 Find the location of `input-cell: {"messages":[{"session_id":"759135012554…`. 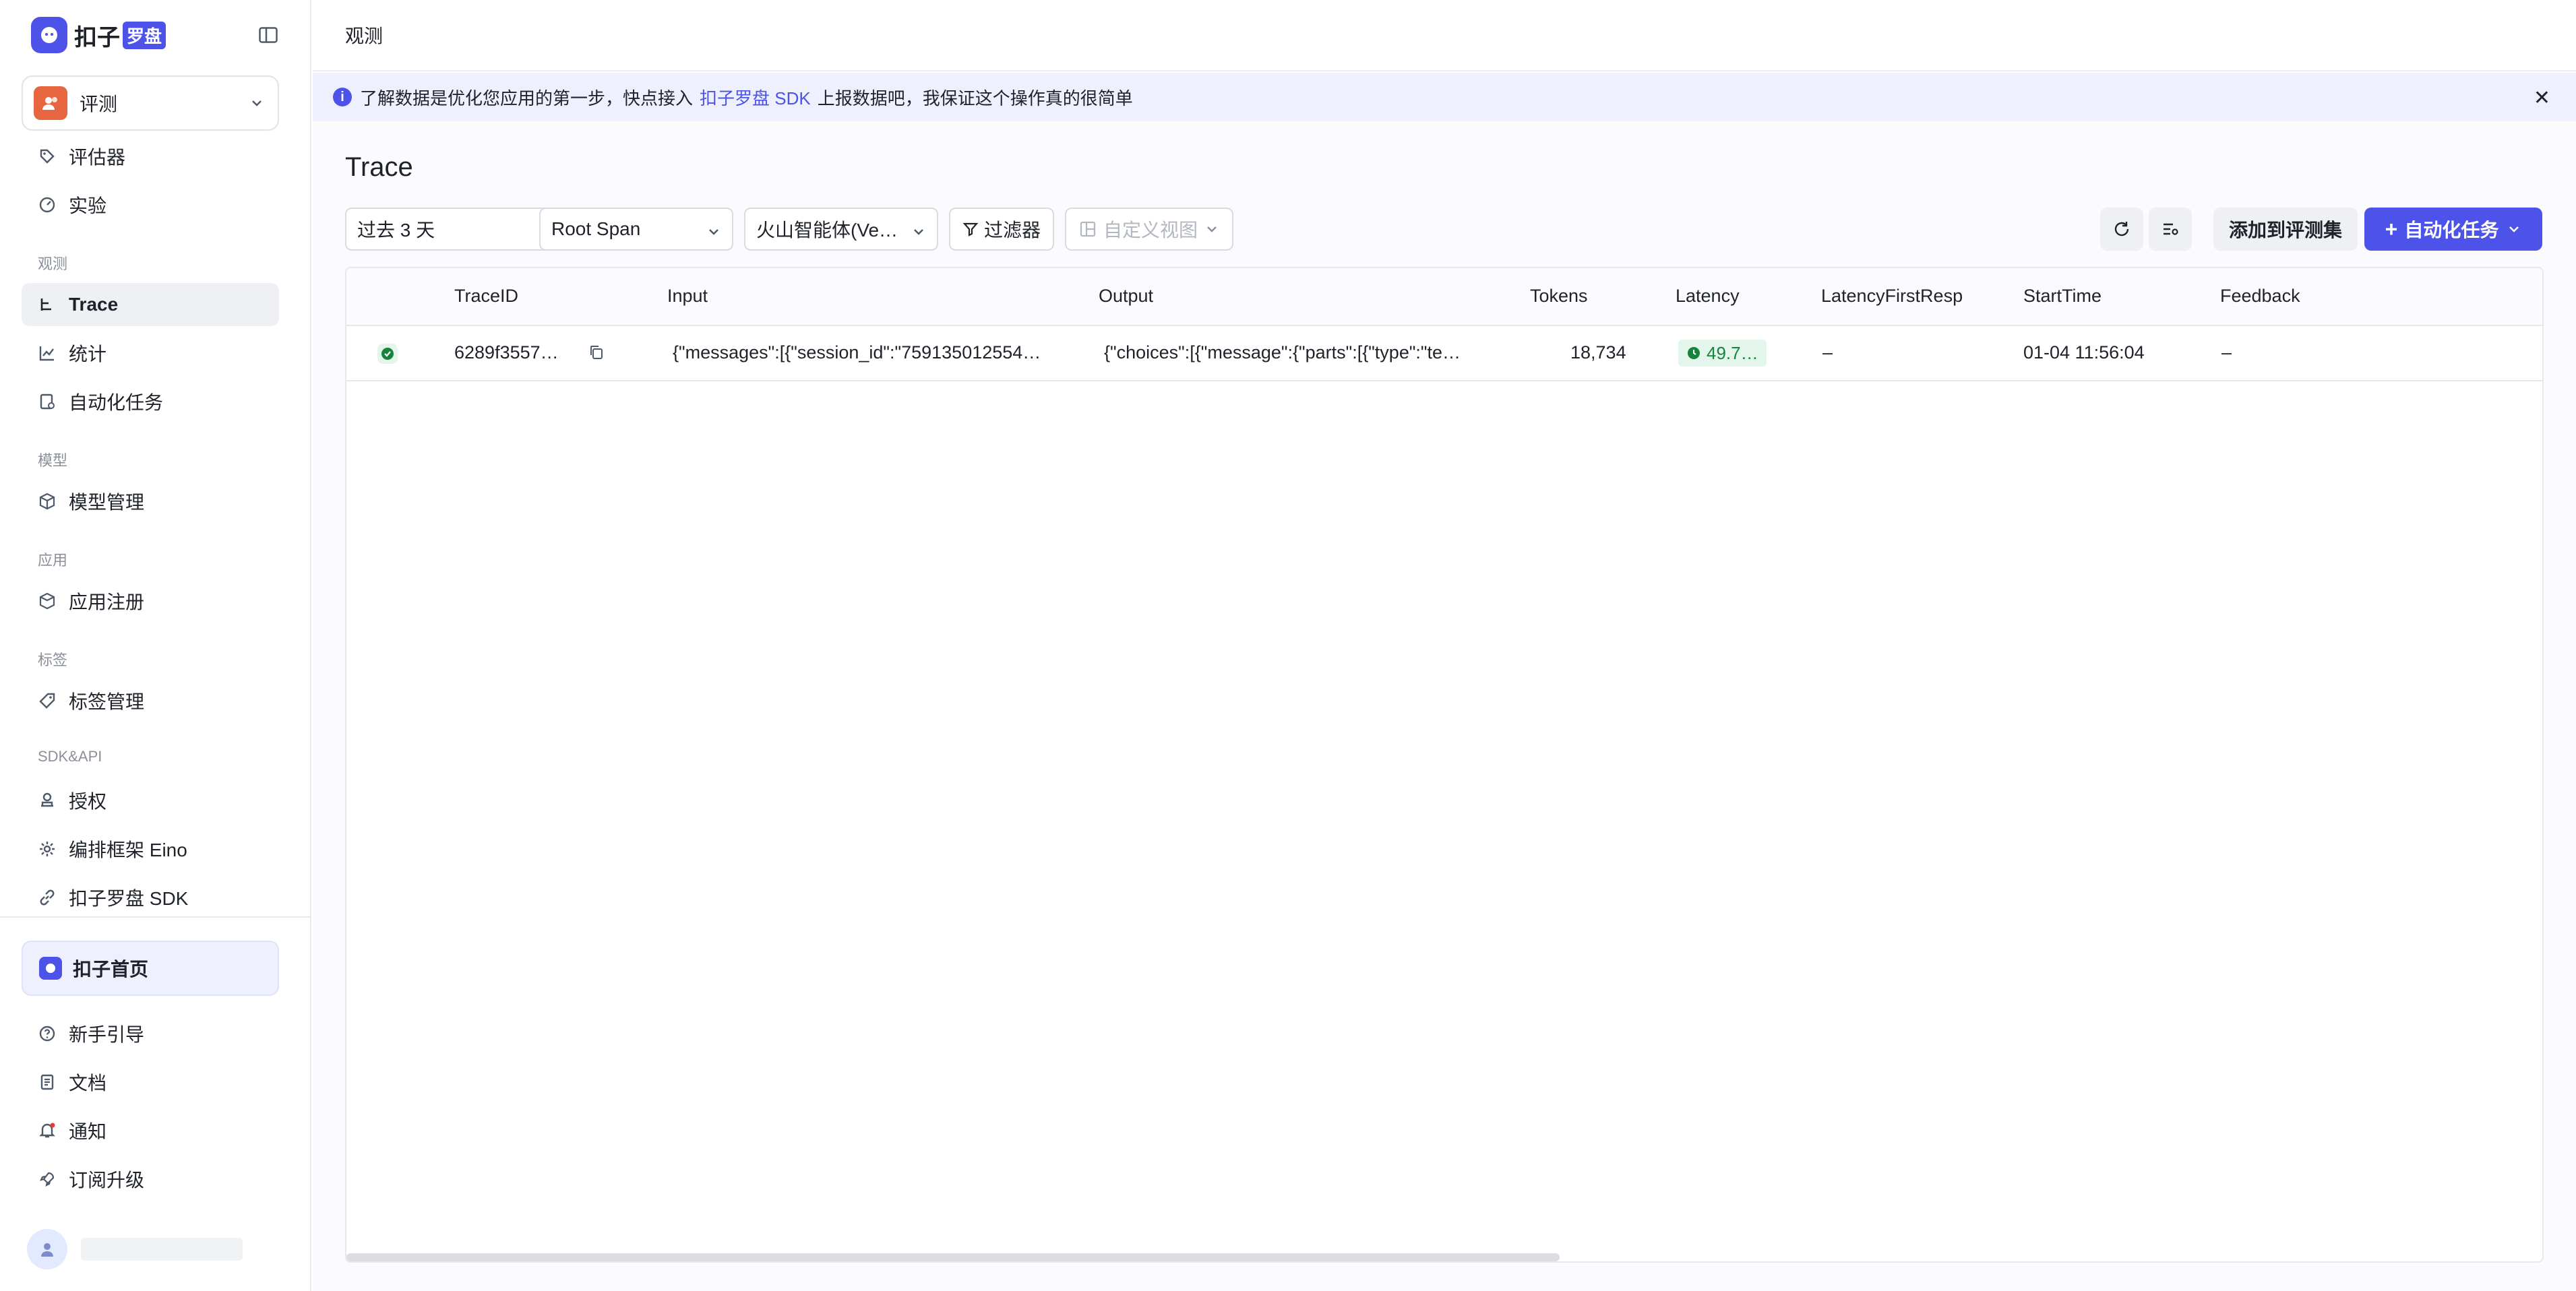

input-cell: {"messages":[{"session_id":"759135012554… is located at coordinates (869, 353).